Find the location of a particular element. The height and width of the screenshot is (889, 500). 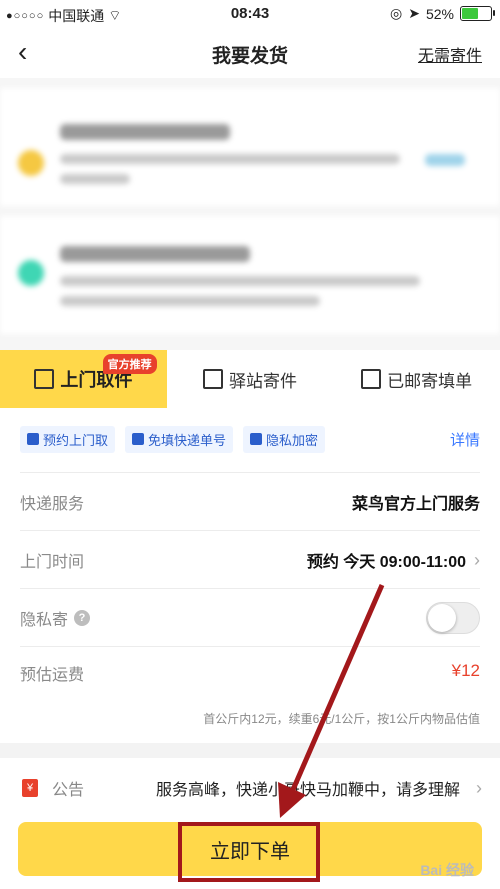

feature-no-waybill: 免填快递单号 is located at coordinates (179, 439).